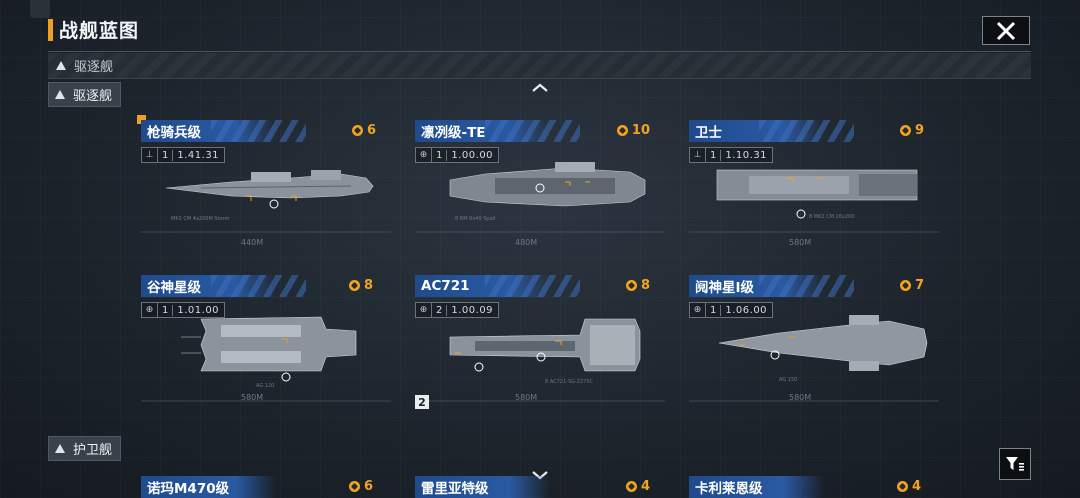  What do you see at coordinates (482, 487) in the screenshot?
I see `ship-name: 雷里亚特级` at bounding box center [482, 487].